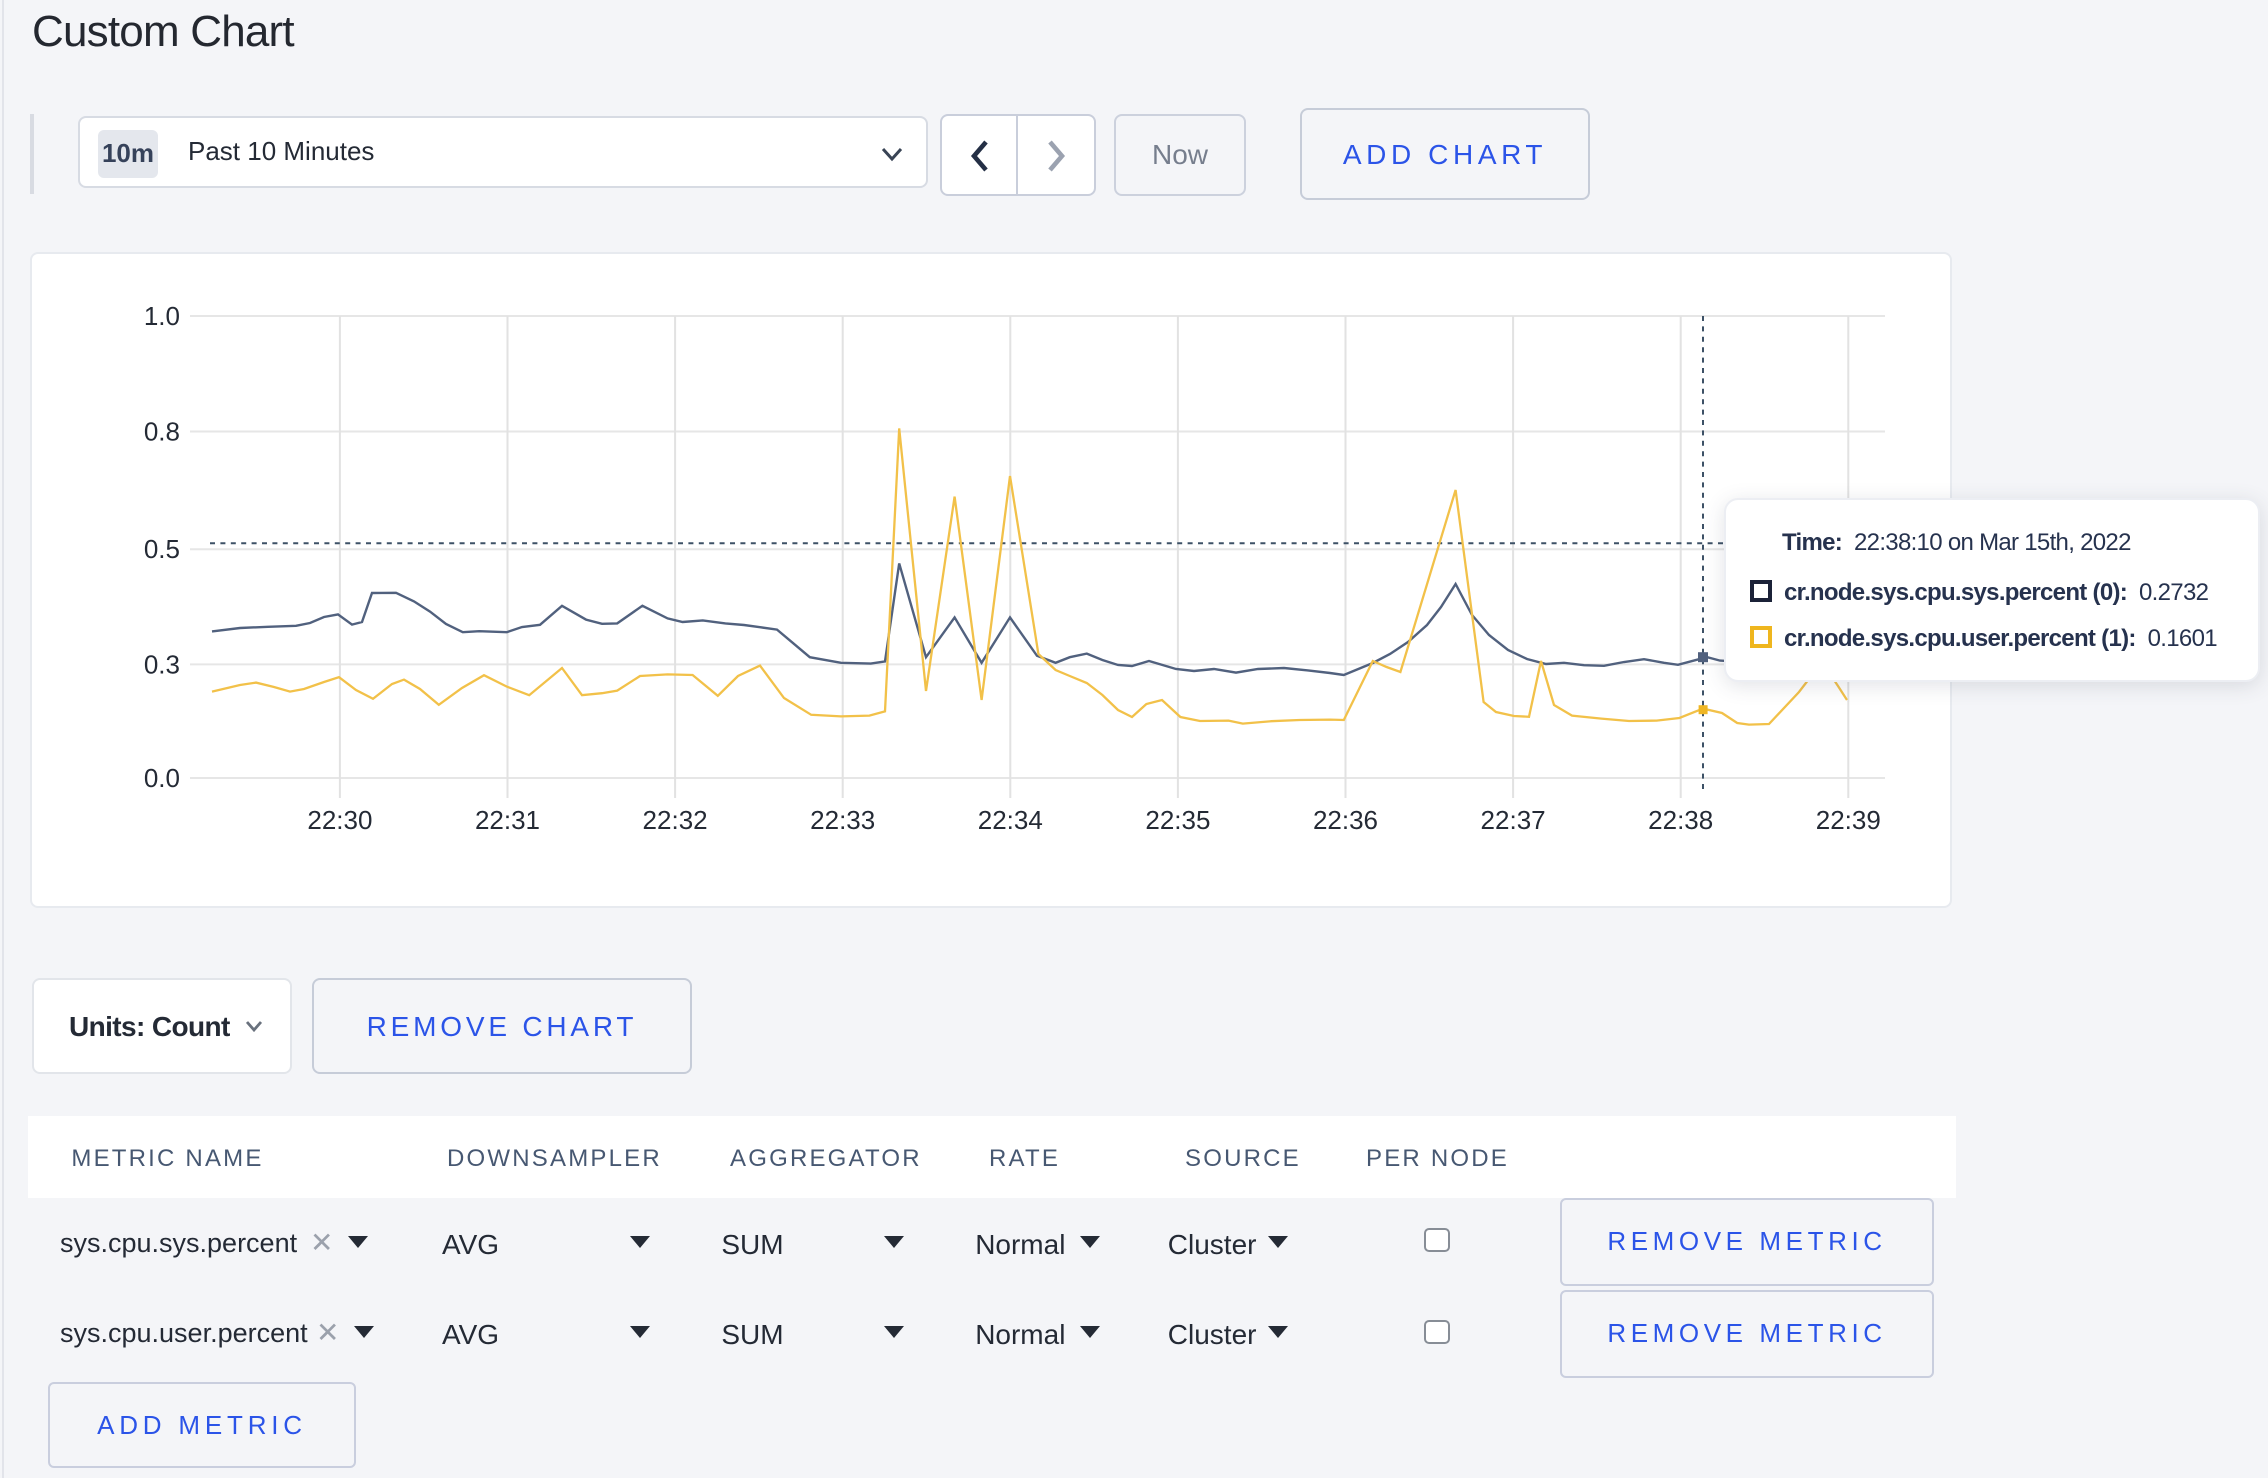 The height and width of the screenshot is (1478, 2268). Describe the element at coordinates (675, 820) in the screenshot. I see `svg-text: 22:32` at that location.